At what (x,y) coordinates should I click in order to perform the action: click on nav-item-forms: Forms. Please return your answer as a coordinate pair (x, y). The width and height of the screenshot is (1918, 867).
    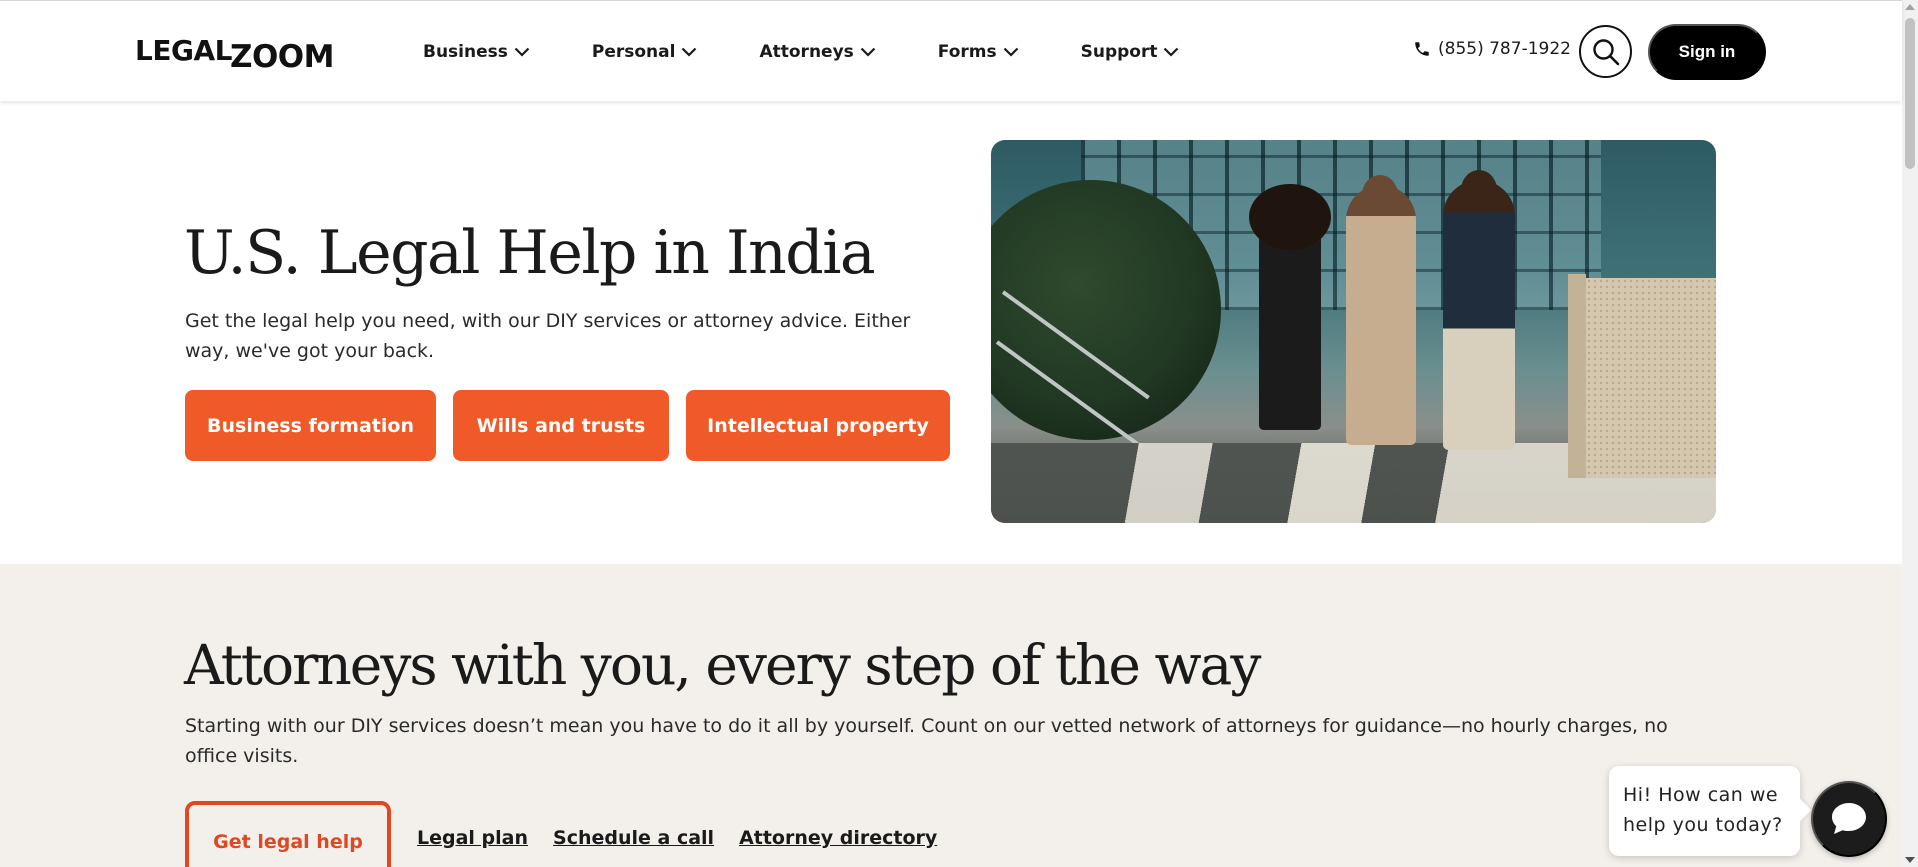
    Looking at the image, I should click on (978, 52).